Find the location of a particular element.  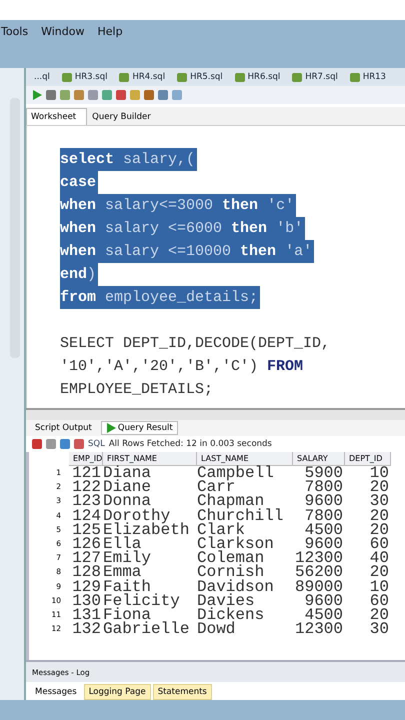

result-tab: Script Output is located at coordinates (63, 428).